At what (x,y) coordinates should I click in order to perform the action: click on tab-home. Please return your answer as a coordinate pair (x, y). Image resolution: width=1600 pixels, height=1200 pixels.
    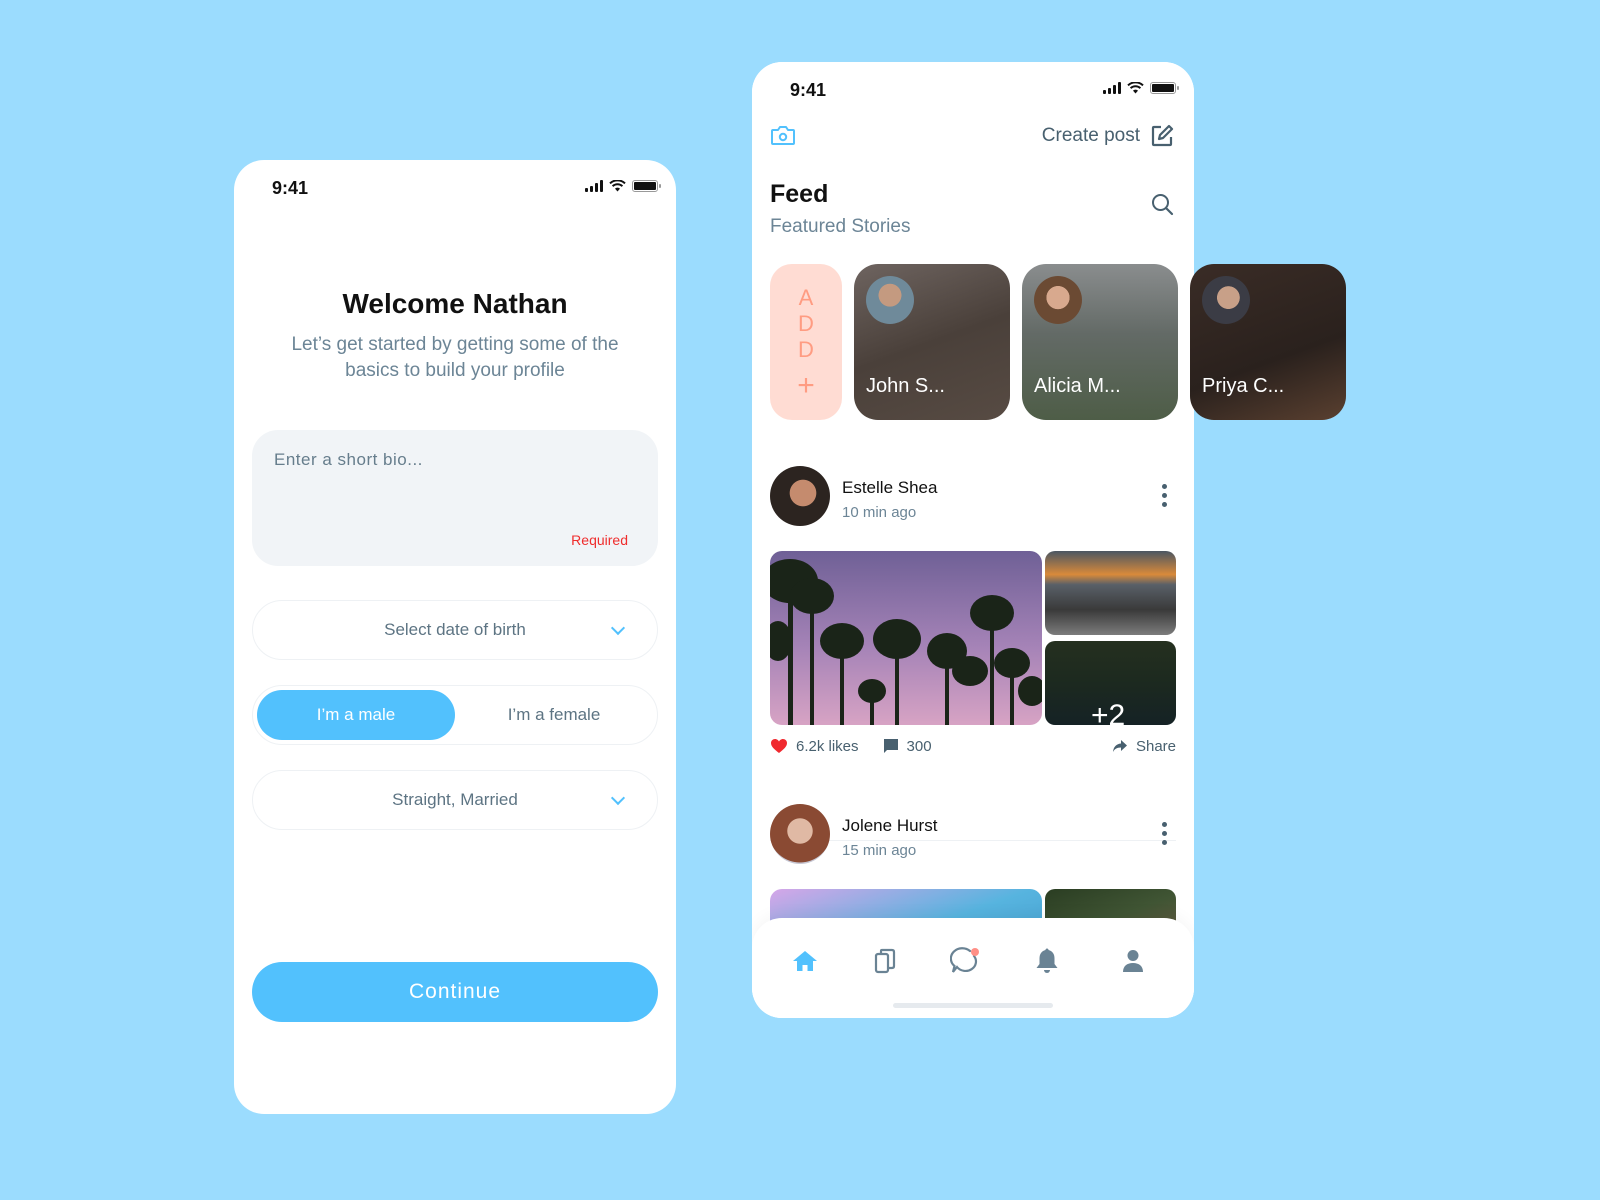
    Looking at the image, I should click on (805, 961).